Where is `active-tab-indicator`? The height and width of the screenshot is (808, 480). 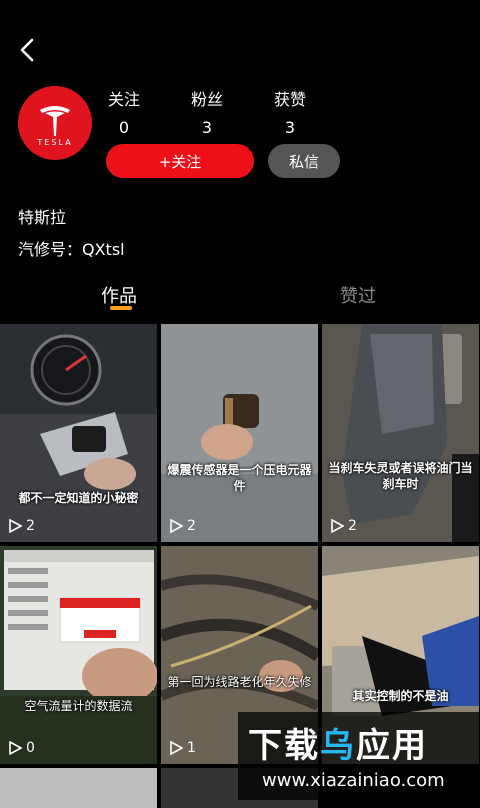 active-tab-indicator is located at coordinates (121, 308).